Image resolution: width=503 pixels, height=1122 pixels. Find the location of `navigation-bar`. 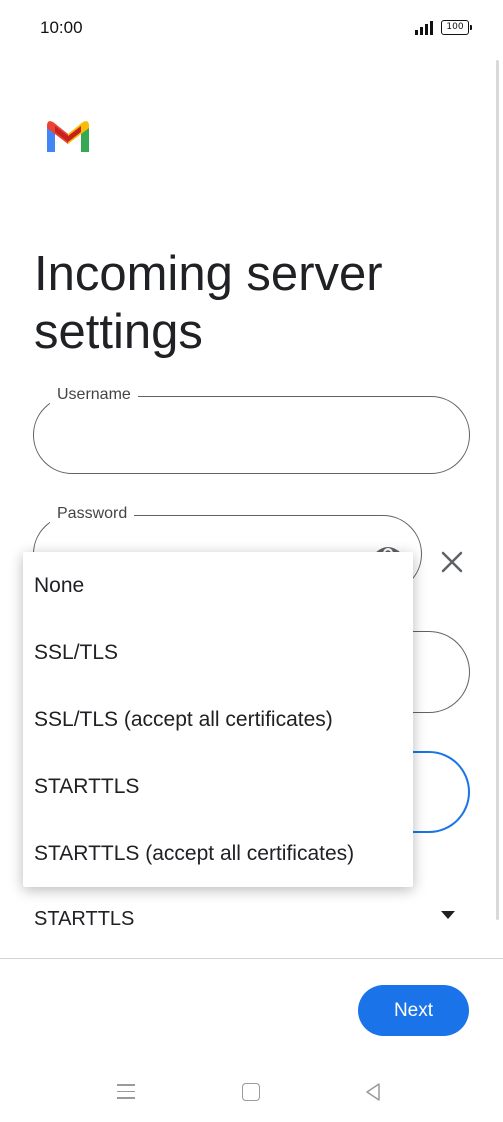

navigation-bar is located at coordinates (251, 1091).